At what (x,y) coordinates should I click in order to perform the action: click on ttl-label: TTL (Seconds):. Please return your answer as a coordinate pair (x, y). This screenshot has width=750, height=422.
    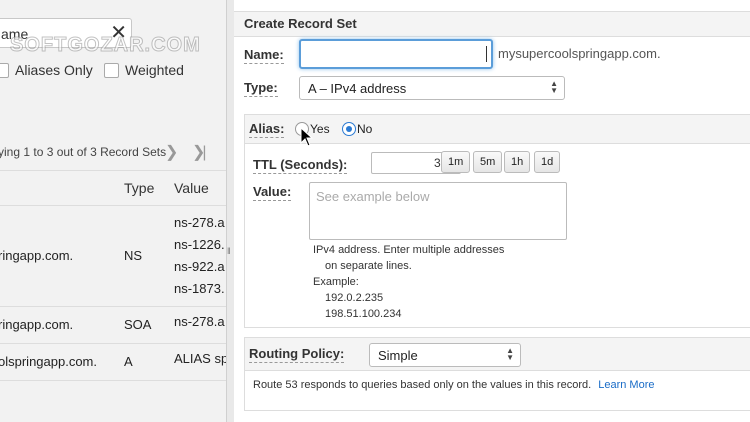
    Looking at the image, I should click on (300, 165).